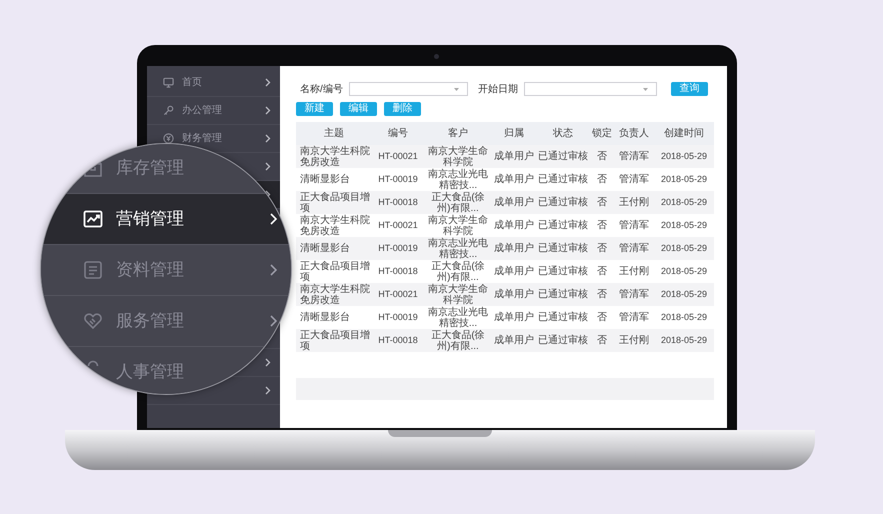 This screenshot has height=514, width=883. What do you see at coordinates (514, 133) in the screenshot?
I see `column-header: 归属` at bounding box center [514, 133].